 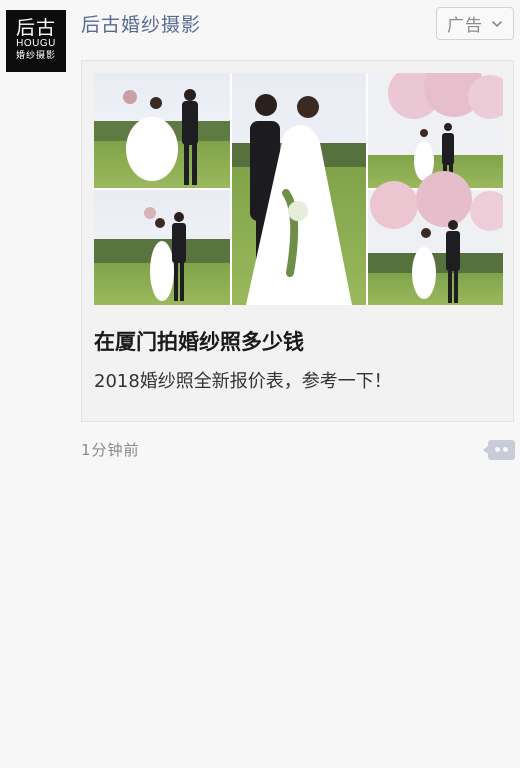 I want to click on logo-english-text: HOUGU, so click(x=36, y=43).